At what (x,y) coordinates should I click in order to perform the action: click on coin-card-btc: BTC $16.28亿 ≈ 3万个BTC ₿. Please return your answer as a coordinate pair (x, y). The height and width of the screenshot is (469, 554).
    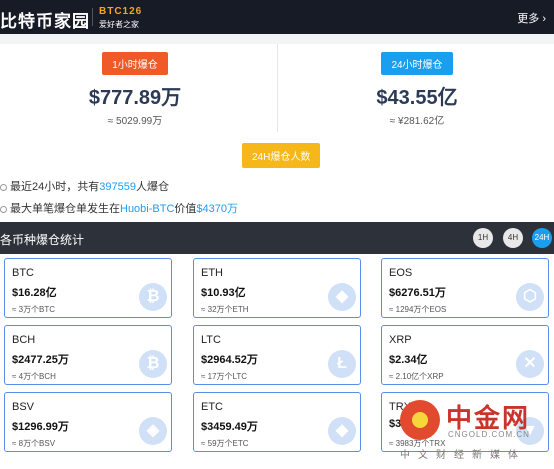
    Looking at the image, I should click on (88, 288).